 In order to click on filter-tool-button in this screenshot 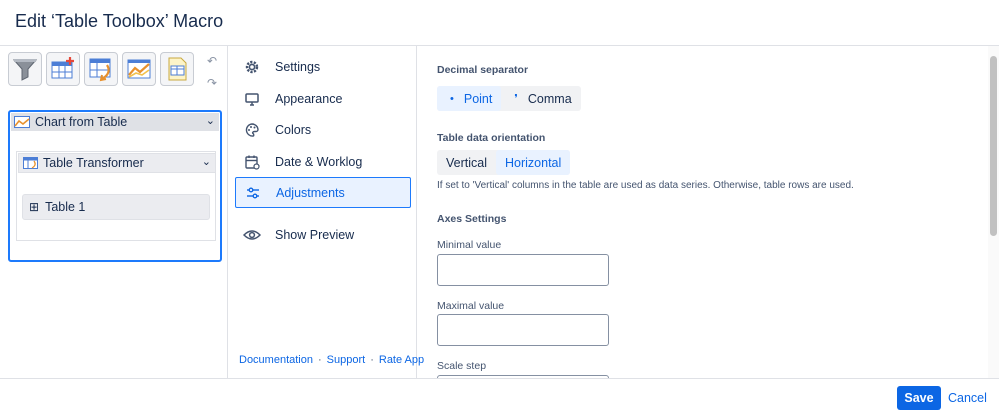, I will do `click(25, 69)`.